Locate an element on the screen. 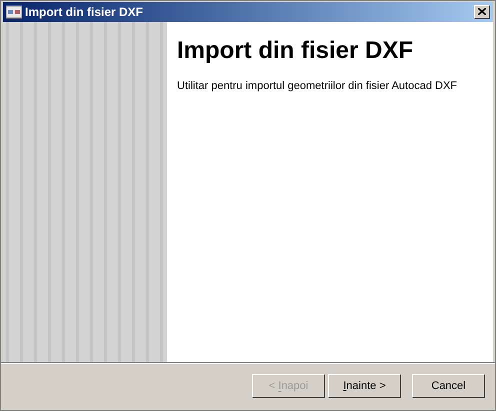 The image size is (496, 411). app-icon is located at coordinates (14, 11).